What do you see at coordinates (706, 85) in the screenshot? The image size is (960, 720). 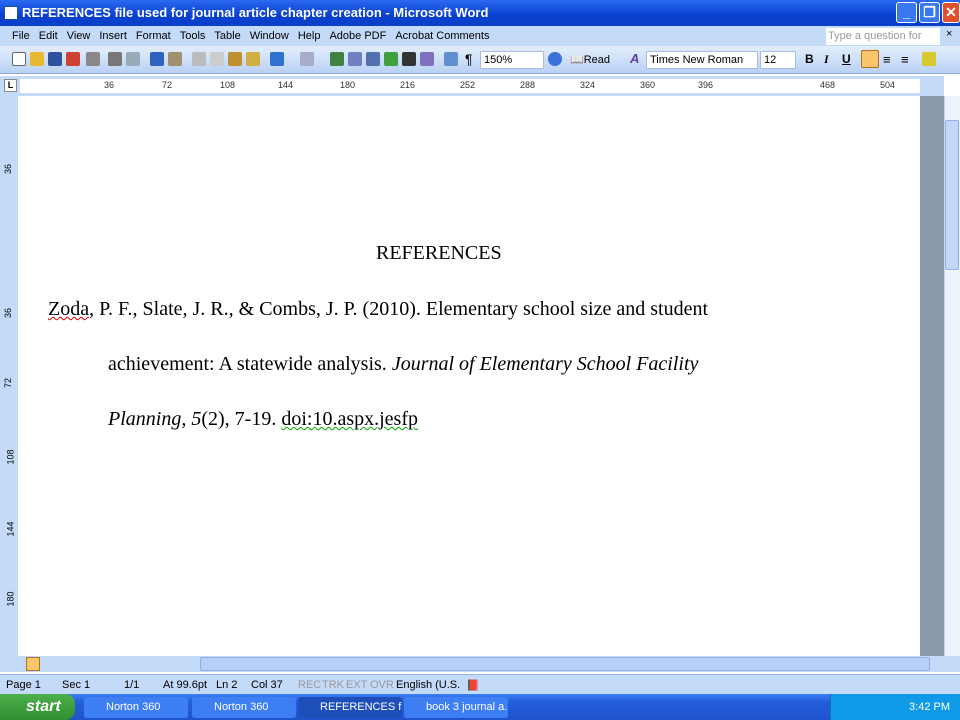 I see `ruler-tick: 396` at bounding box center [706, 85].